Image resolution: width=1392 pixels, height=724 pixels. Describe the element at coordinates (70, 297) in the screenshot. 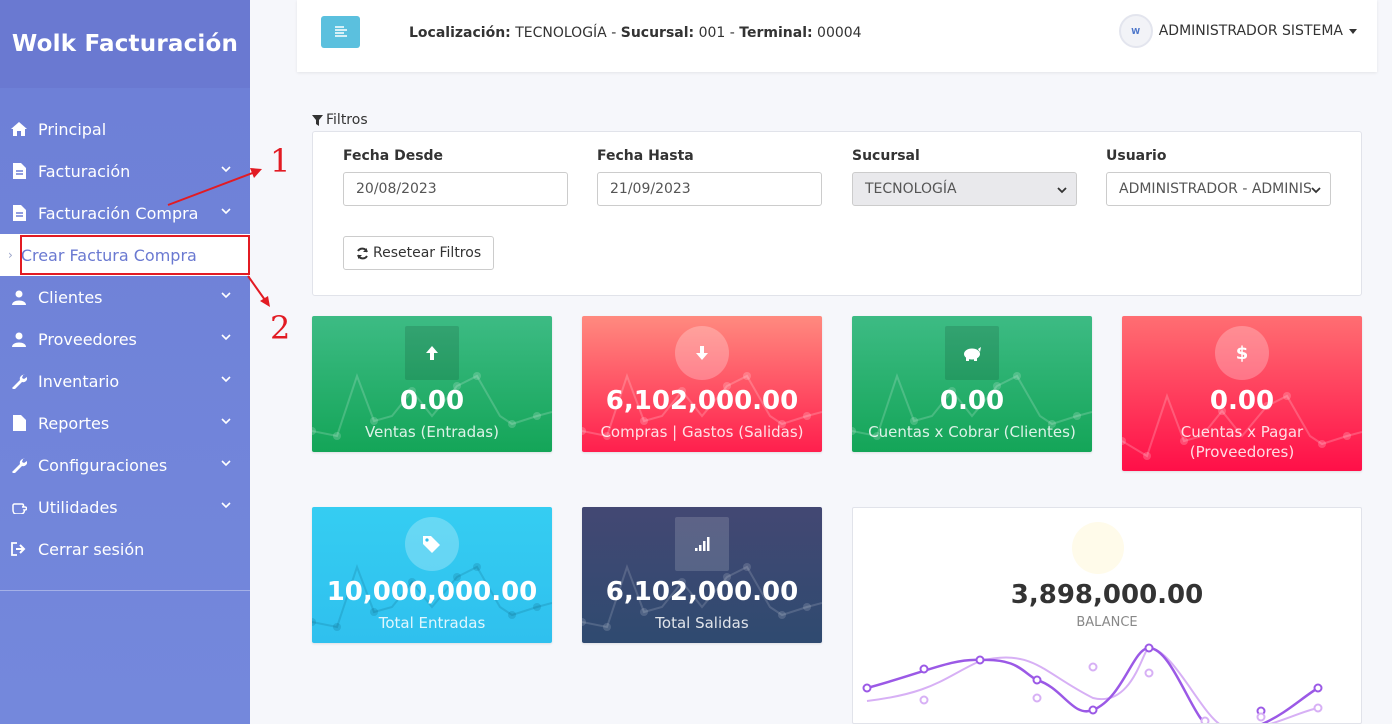

I see `sidebar-item-label: Clientes` at that location.